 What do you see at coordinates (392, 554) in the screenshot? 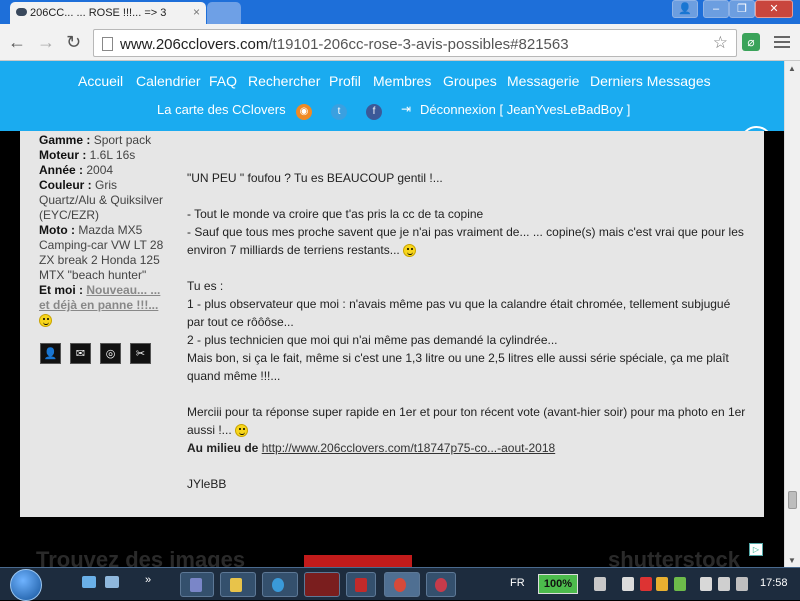
I see `ad-banner: Trouvez des images shutterstock` at bounding box center [392, 554].